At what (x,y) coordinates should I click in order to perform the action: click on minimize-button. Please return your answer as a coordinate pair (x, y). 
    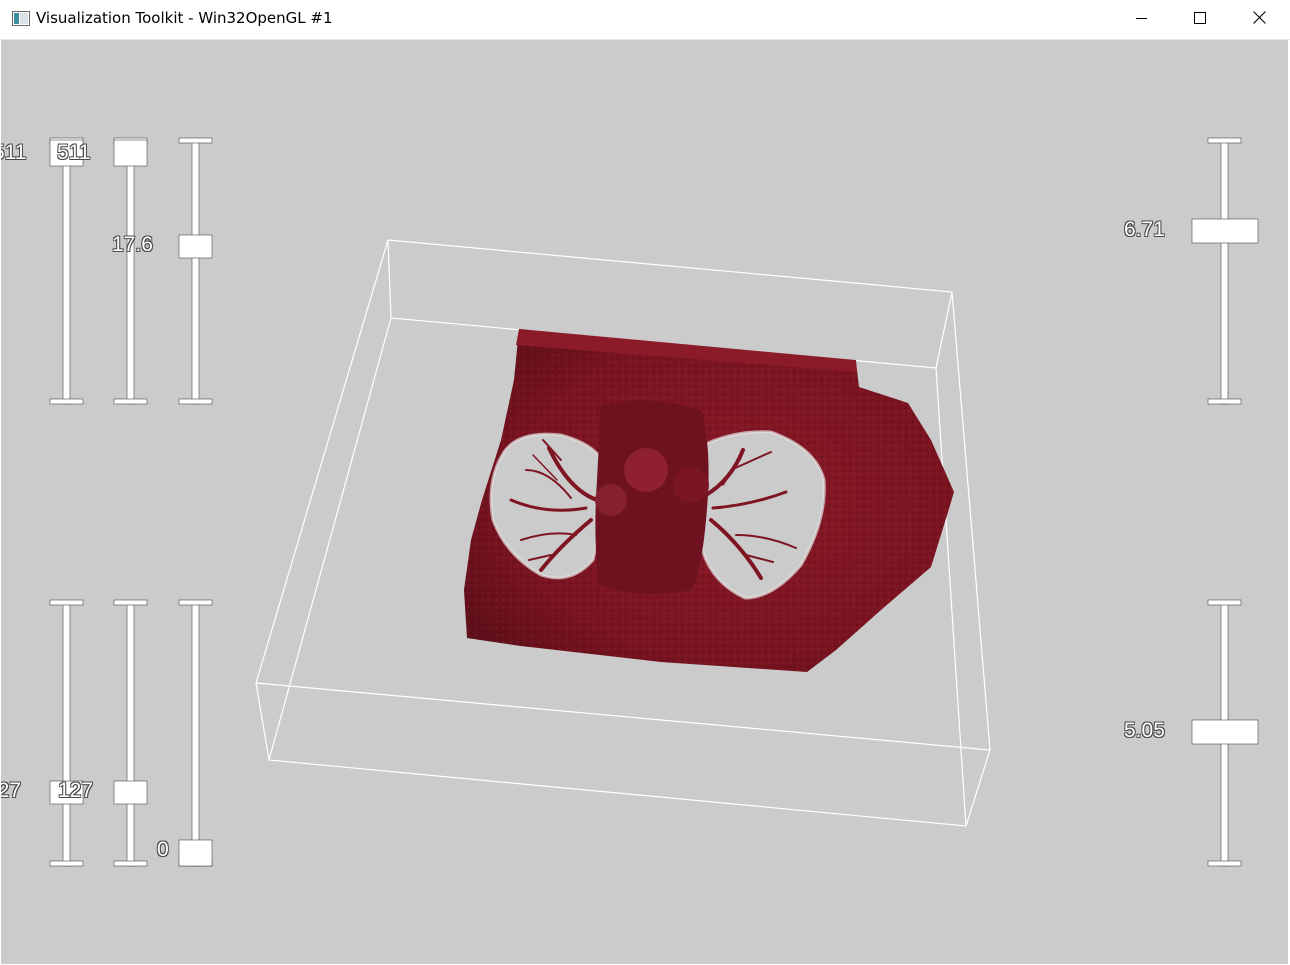
    Looking at the image, I should click on (1142, 19).